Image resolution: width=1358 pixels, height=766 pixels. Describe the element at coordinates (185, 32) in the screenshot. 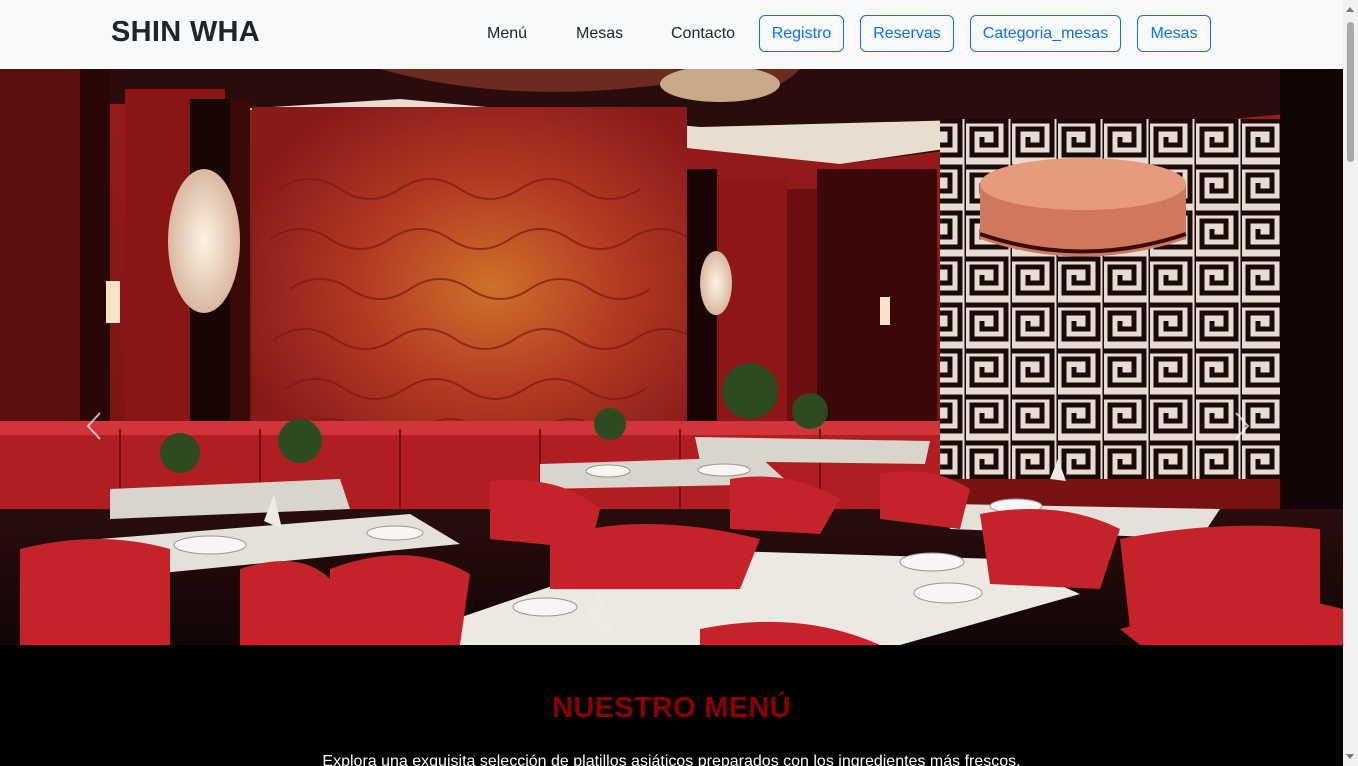

I see `brand-logo: SHIN WHA` at that location.